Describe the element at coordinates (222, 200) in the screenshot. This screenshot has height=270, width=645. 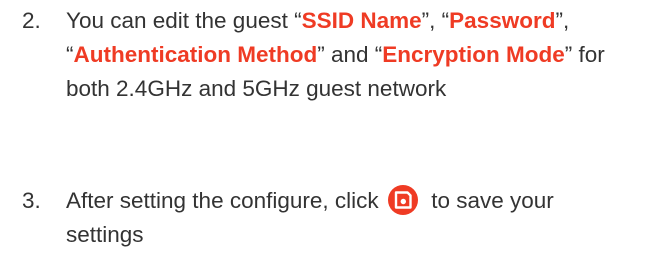
I see `text-segment: After setting the configure, click` at that location.